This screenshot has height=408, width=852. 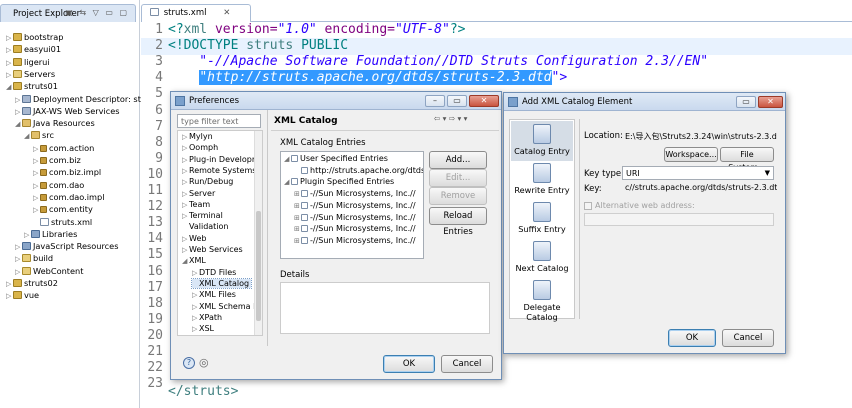 I want to click on project-tree-item: ▷ com.entity, so click(x=63, y=209).